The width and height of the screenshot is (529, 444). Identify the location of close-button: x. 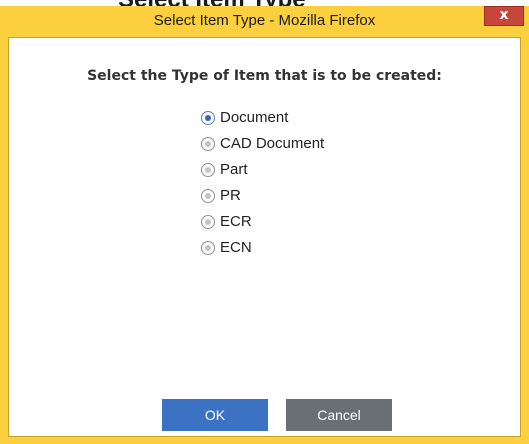
(504, 16).